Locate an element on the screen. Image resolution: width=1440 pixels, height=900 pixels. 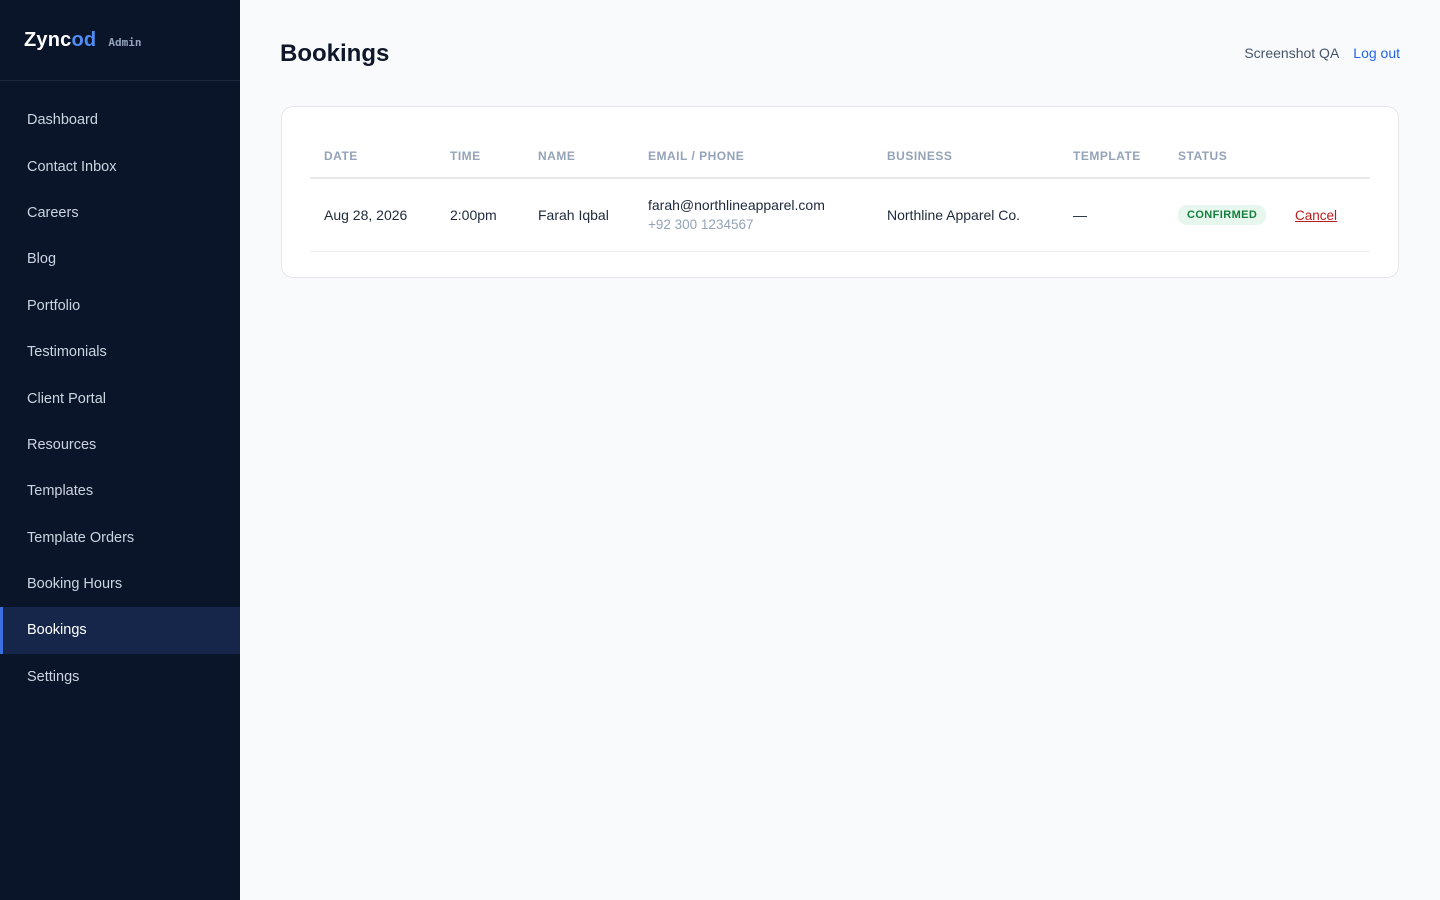
brand-name-primary: Zync is located at coordinates (48, 39).